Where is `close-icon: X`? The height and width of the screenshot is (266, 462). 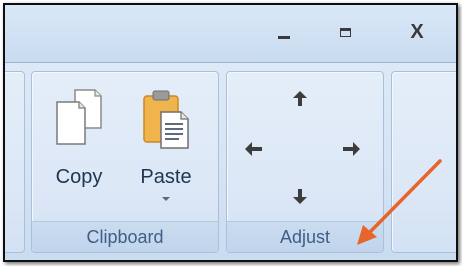
close-icon: X is located at coordinates (417, 32).